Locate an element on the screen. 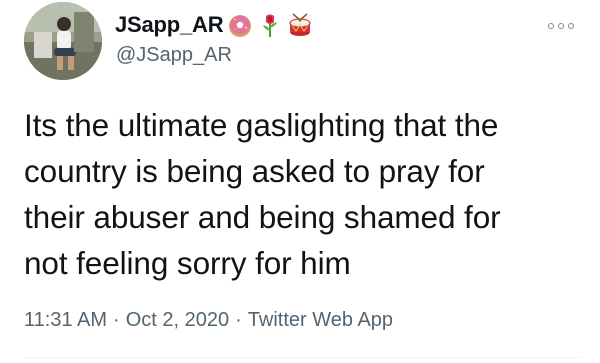 This screenshot has height=363, width=600. rose-icon is located at coordinates (270, 25).